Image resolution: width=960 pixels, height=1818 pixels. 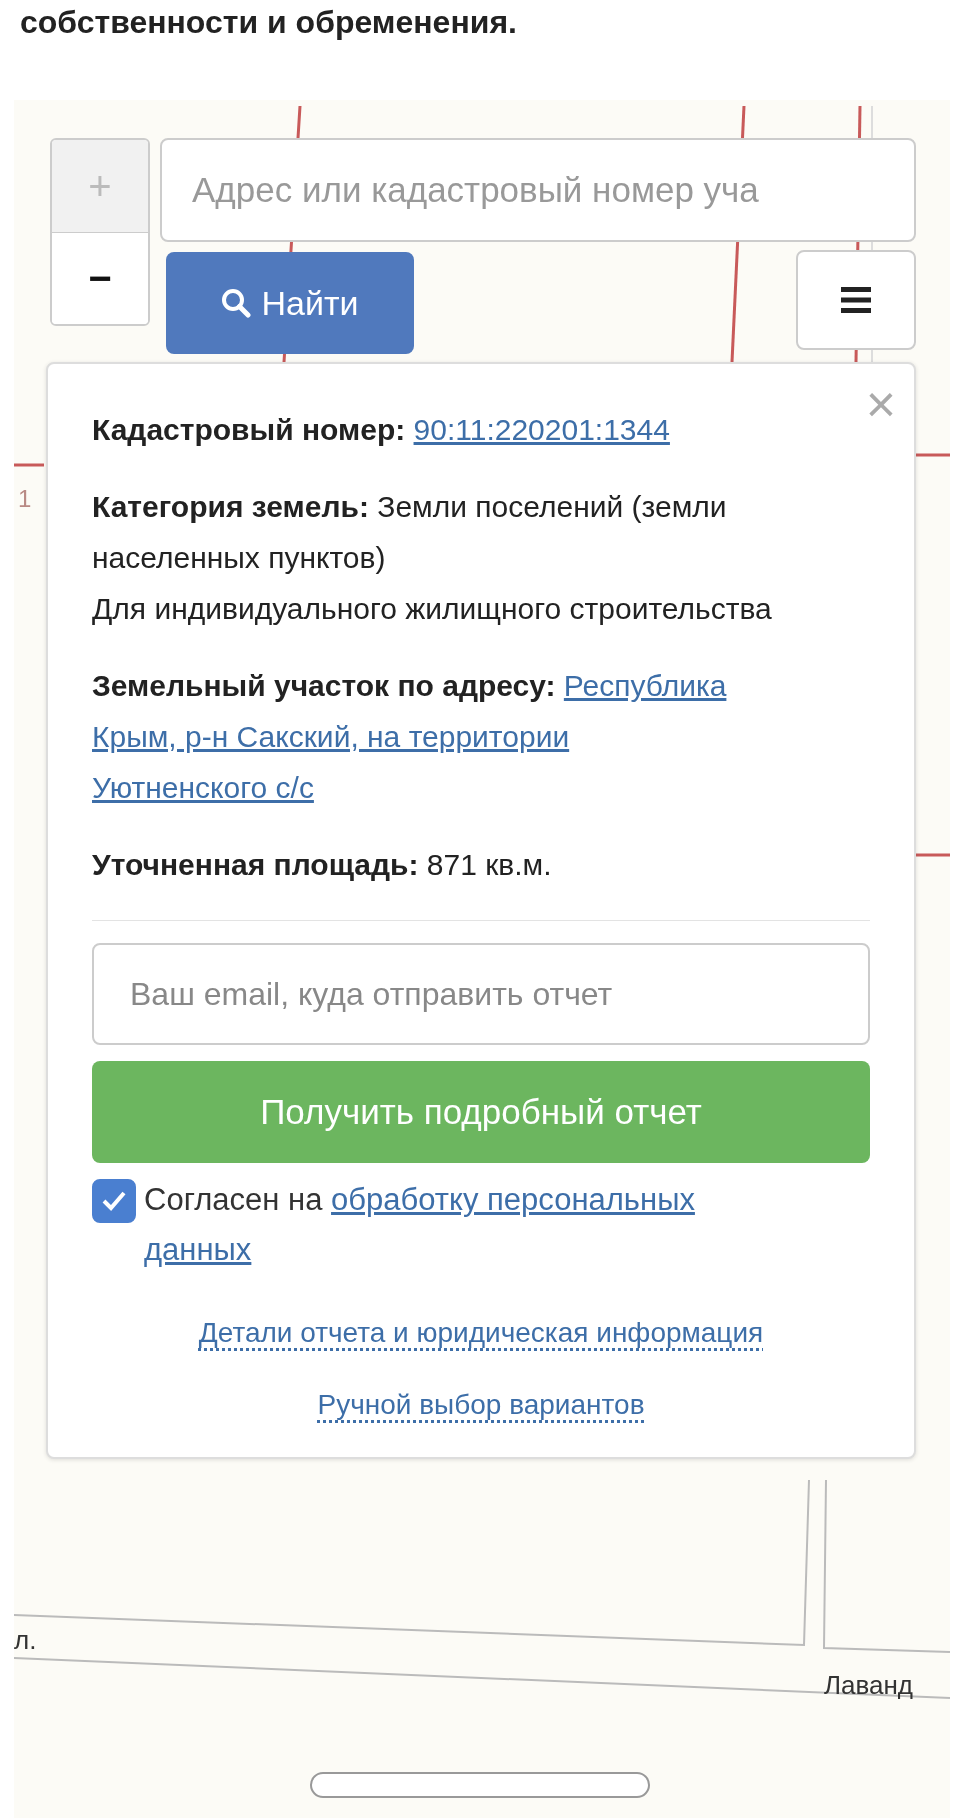 I want to click on info-text: Земельный участок по адресу: Республика Крым, р-н Сакский, на территории Уютненского с/с, so click(x=410, y=737).